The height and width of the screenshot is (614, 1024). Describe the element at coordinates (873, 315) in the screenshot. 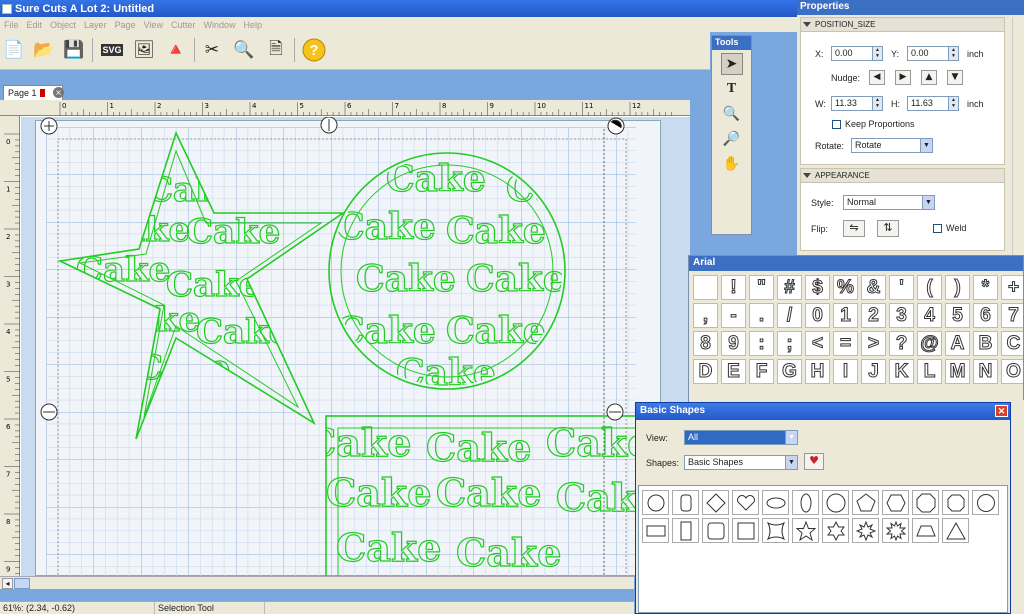

I see `glyph-button: 2` at that location.